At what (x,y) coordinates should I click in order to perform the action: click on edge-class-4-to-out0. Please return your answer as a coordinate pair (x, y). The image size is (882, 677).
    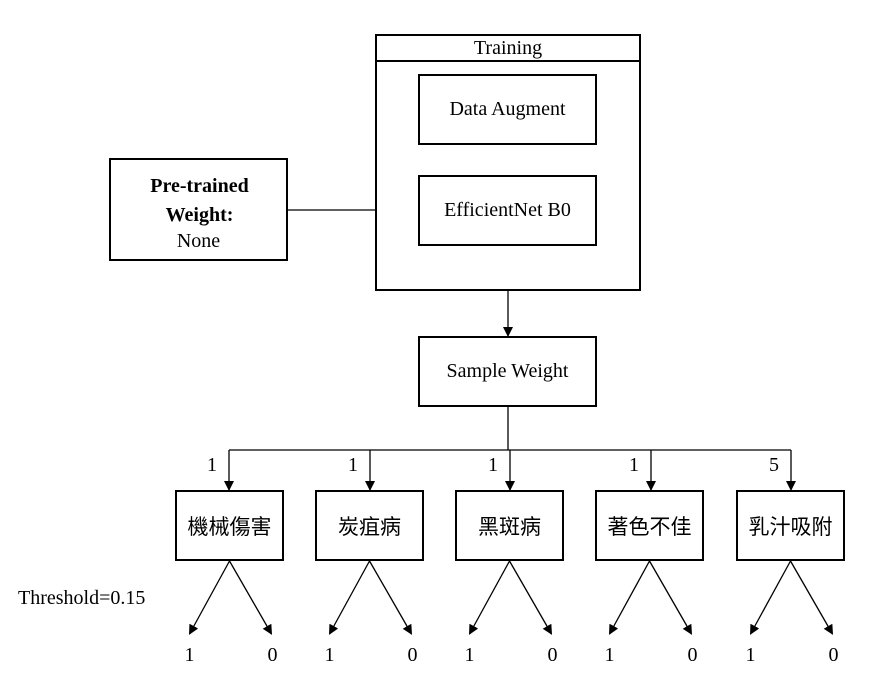
    Looking at the image, I should click on (811, 597).